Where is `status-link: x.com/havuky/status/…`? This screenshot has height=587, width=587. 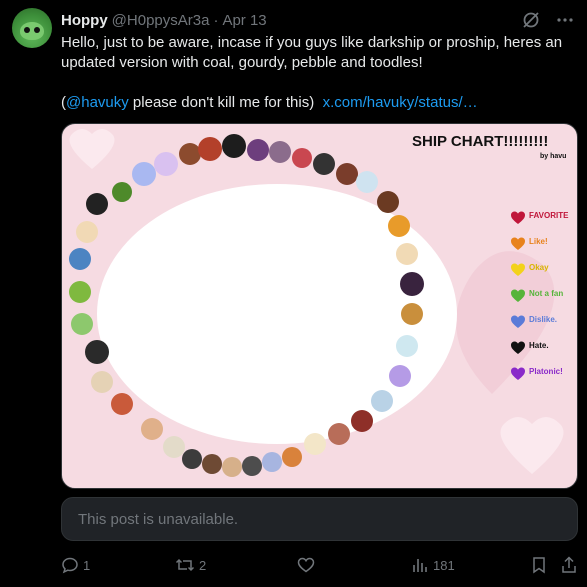 status-link: x.com/havuky/status/… is located at coordinates (400, 102).